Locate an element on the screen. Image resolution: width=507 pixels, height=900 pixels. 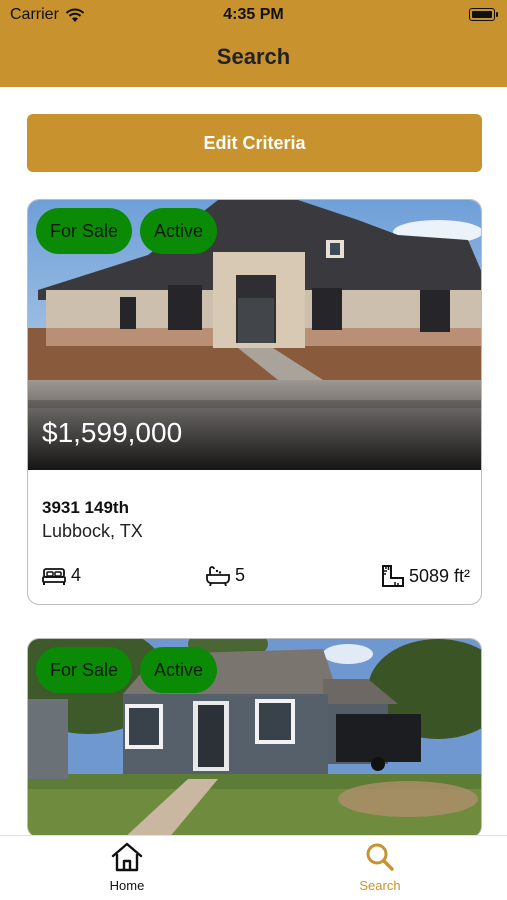
beds-stat: 4 is located at coordinates (61, 575).